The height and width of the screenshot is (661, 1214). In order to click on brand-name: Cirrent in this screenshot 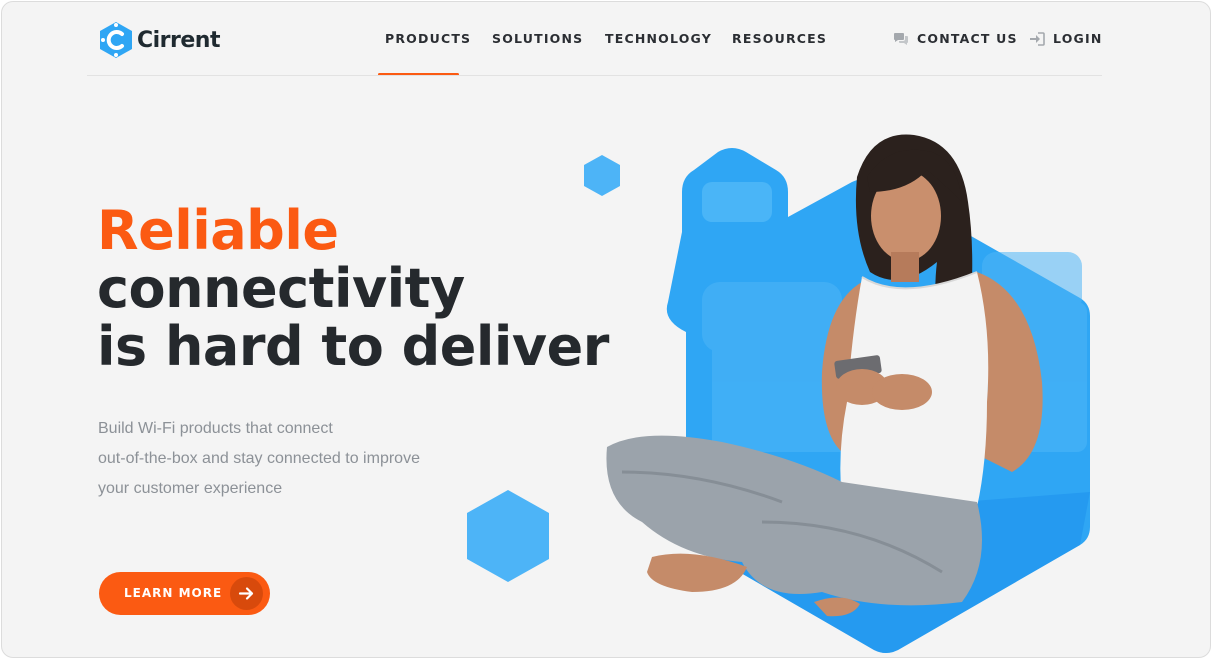, I will do `click(179, 40)`.